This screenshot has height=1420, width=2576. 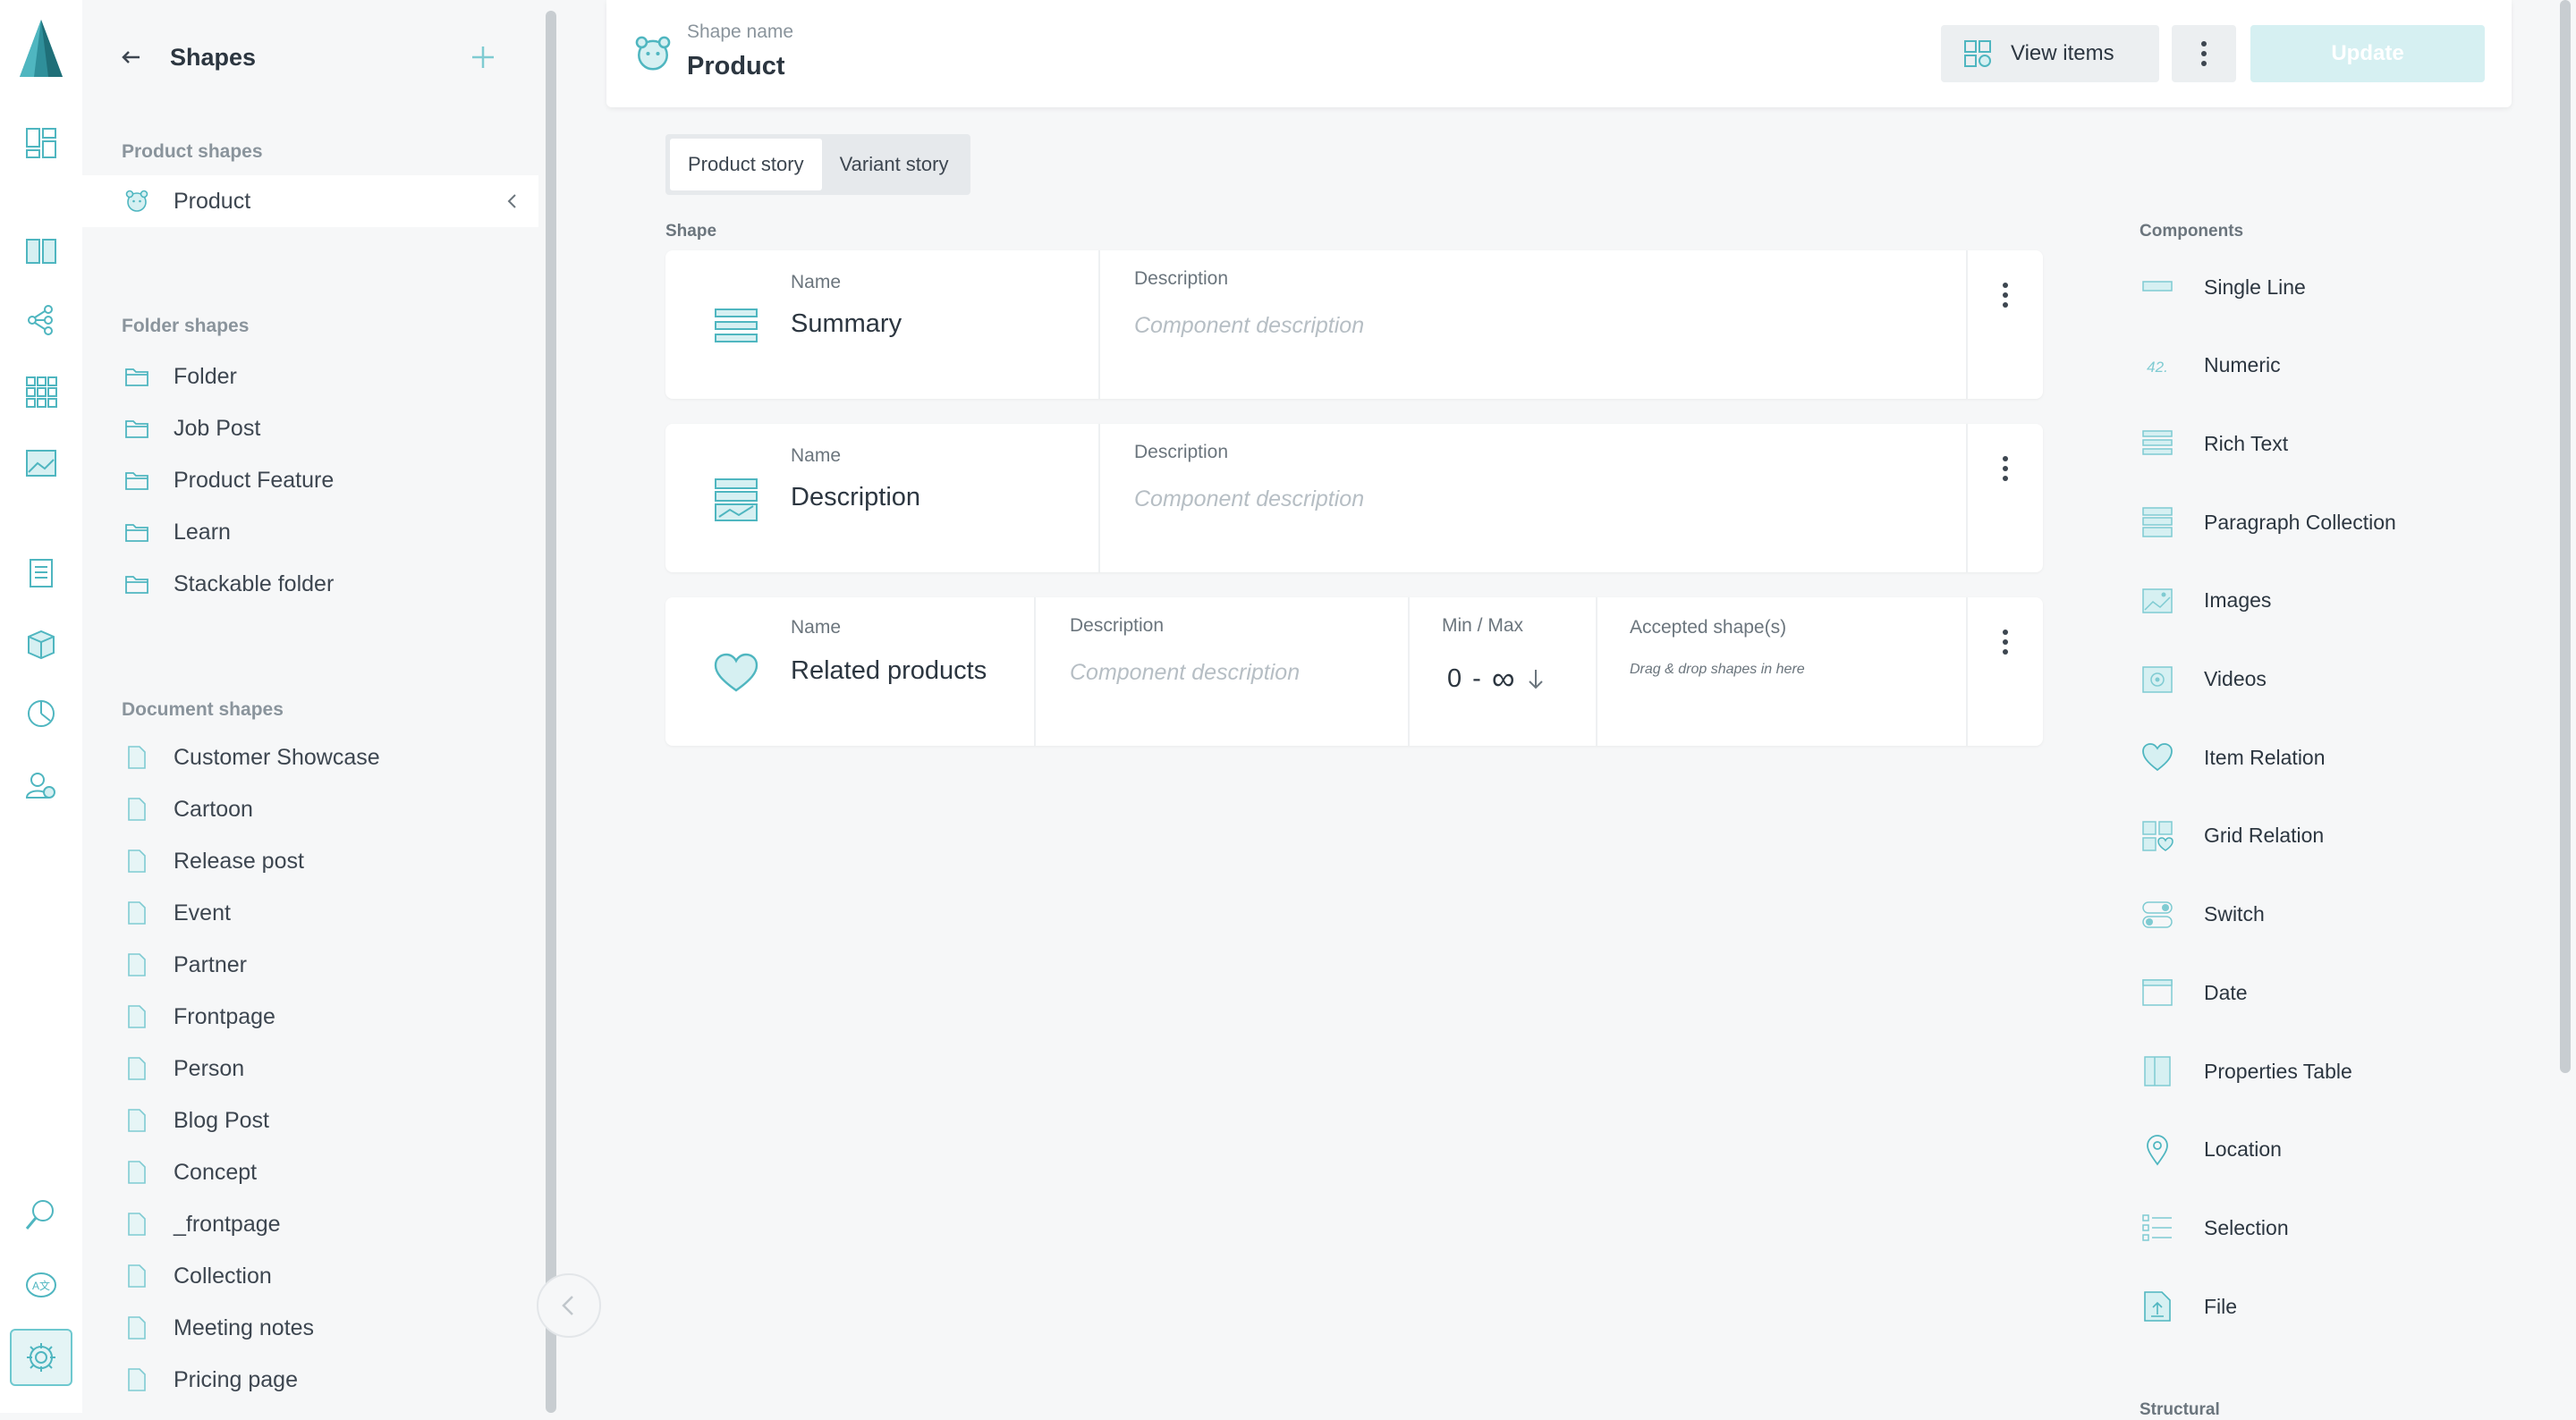 What do you see at coordinates (2203, 679) in the screenshot?
I see `component-videos: Videos` at bounding box center [2203, 679].